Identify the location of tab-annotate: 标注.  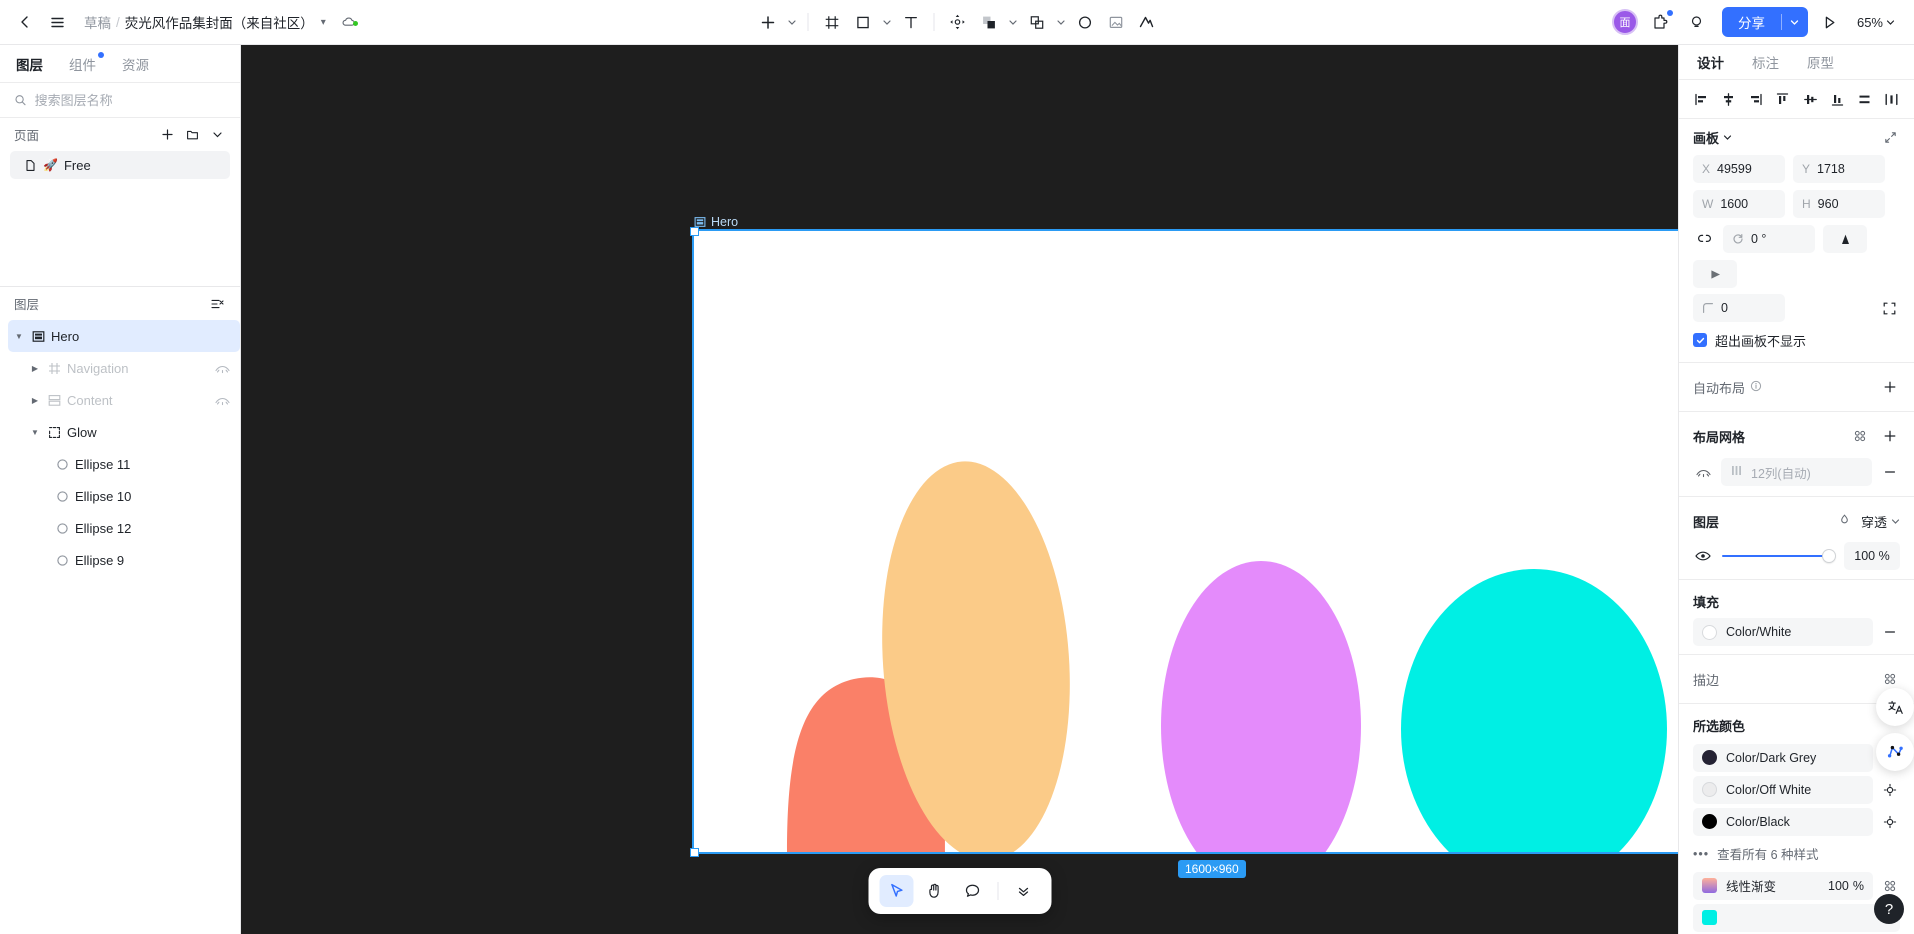
(1765, 62).